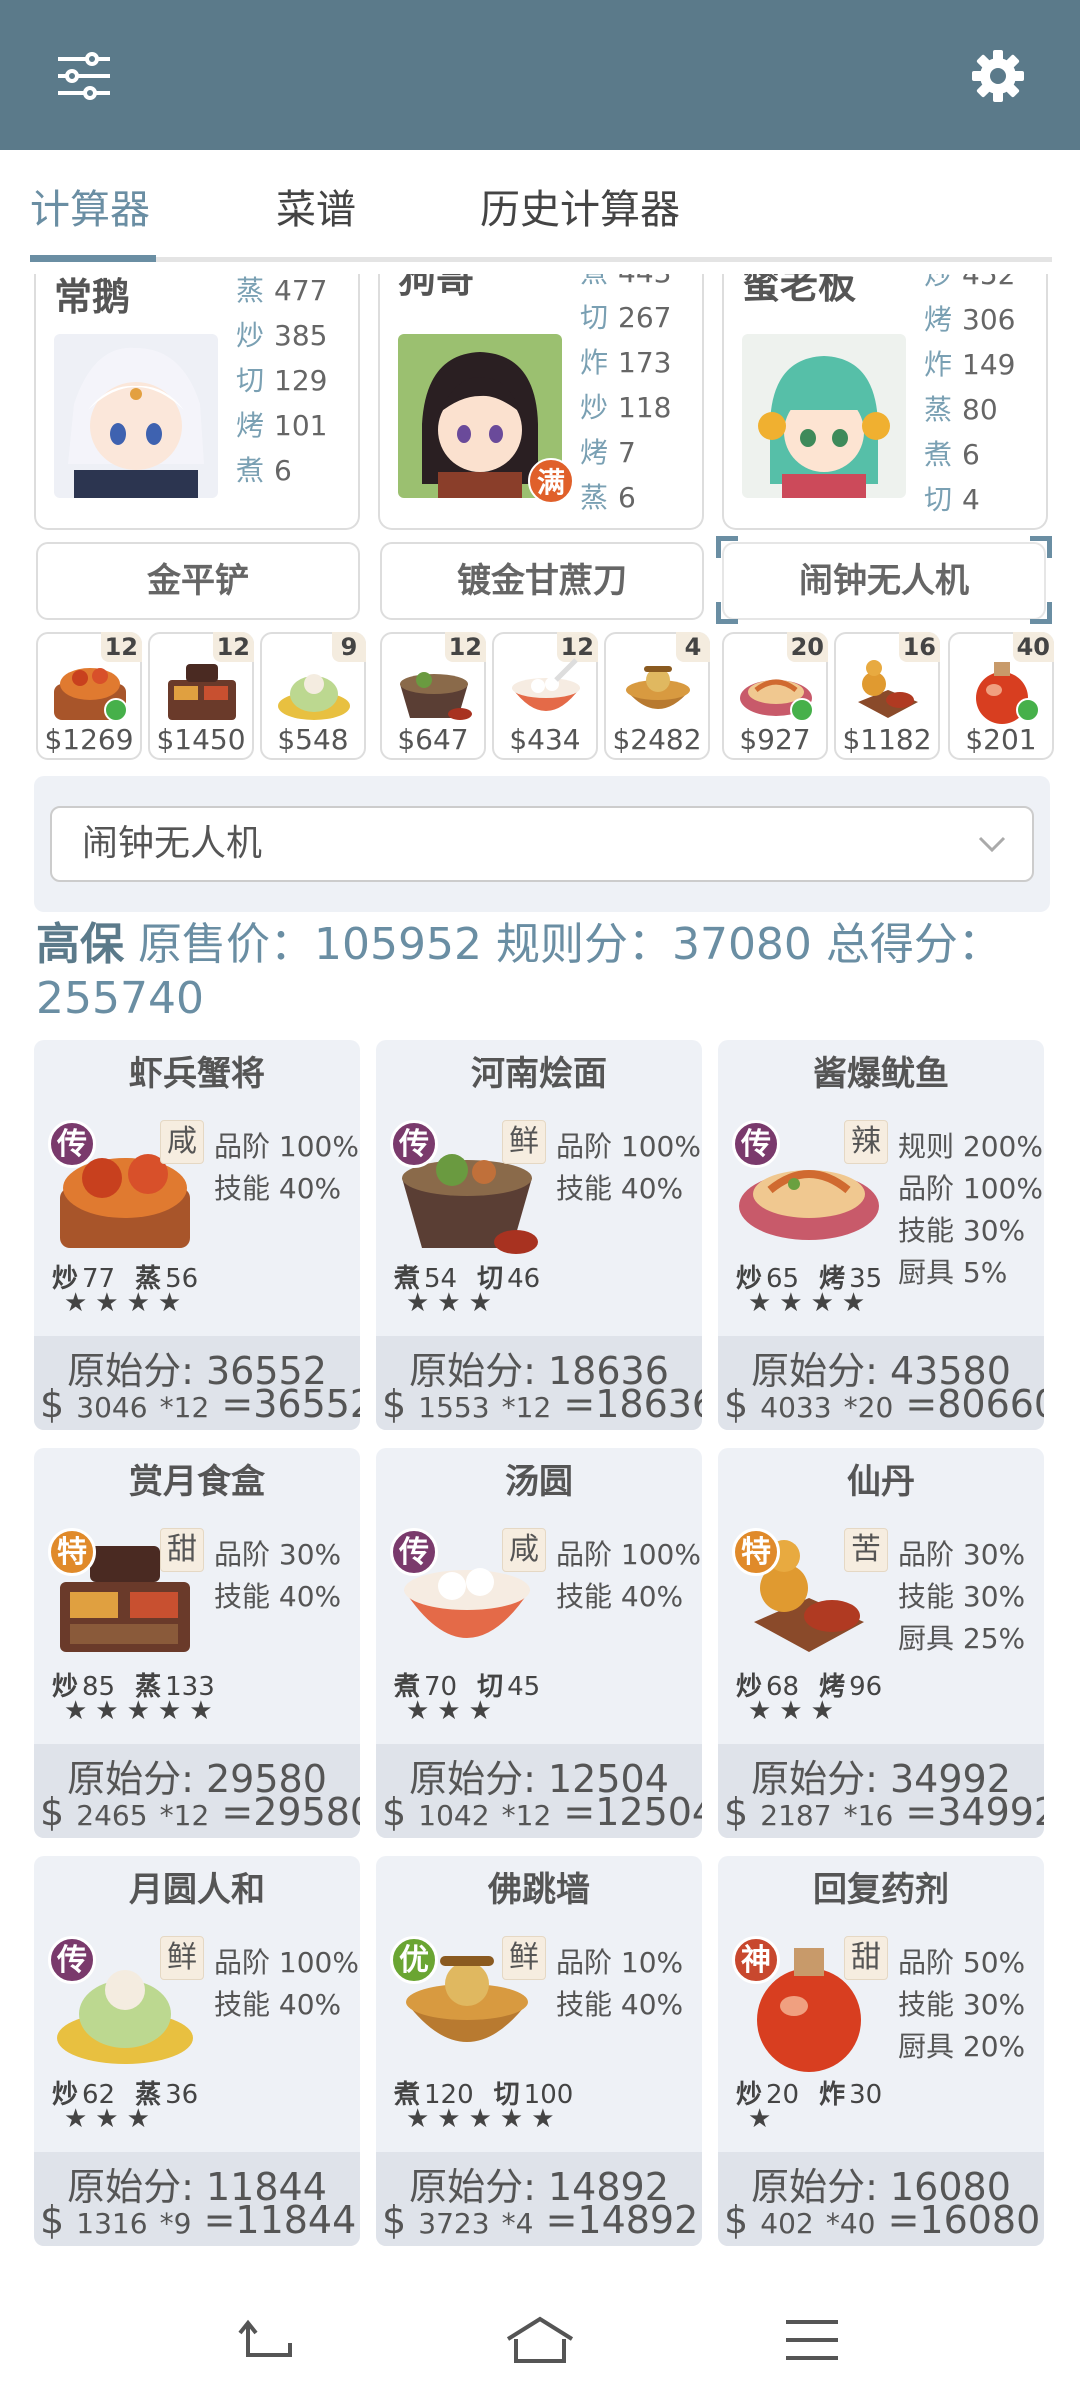 The height and width of the screenshot is (2400, 1080). I want to click on chef-name: 狗哥, so click(436, 287).